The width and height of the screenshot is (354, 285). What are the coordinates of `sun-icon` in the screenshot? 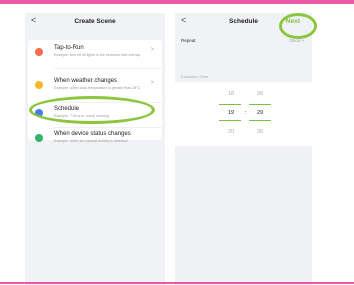 It's located at (39, 85).